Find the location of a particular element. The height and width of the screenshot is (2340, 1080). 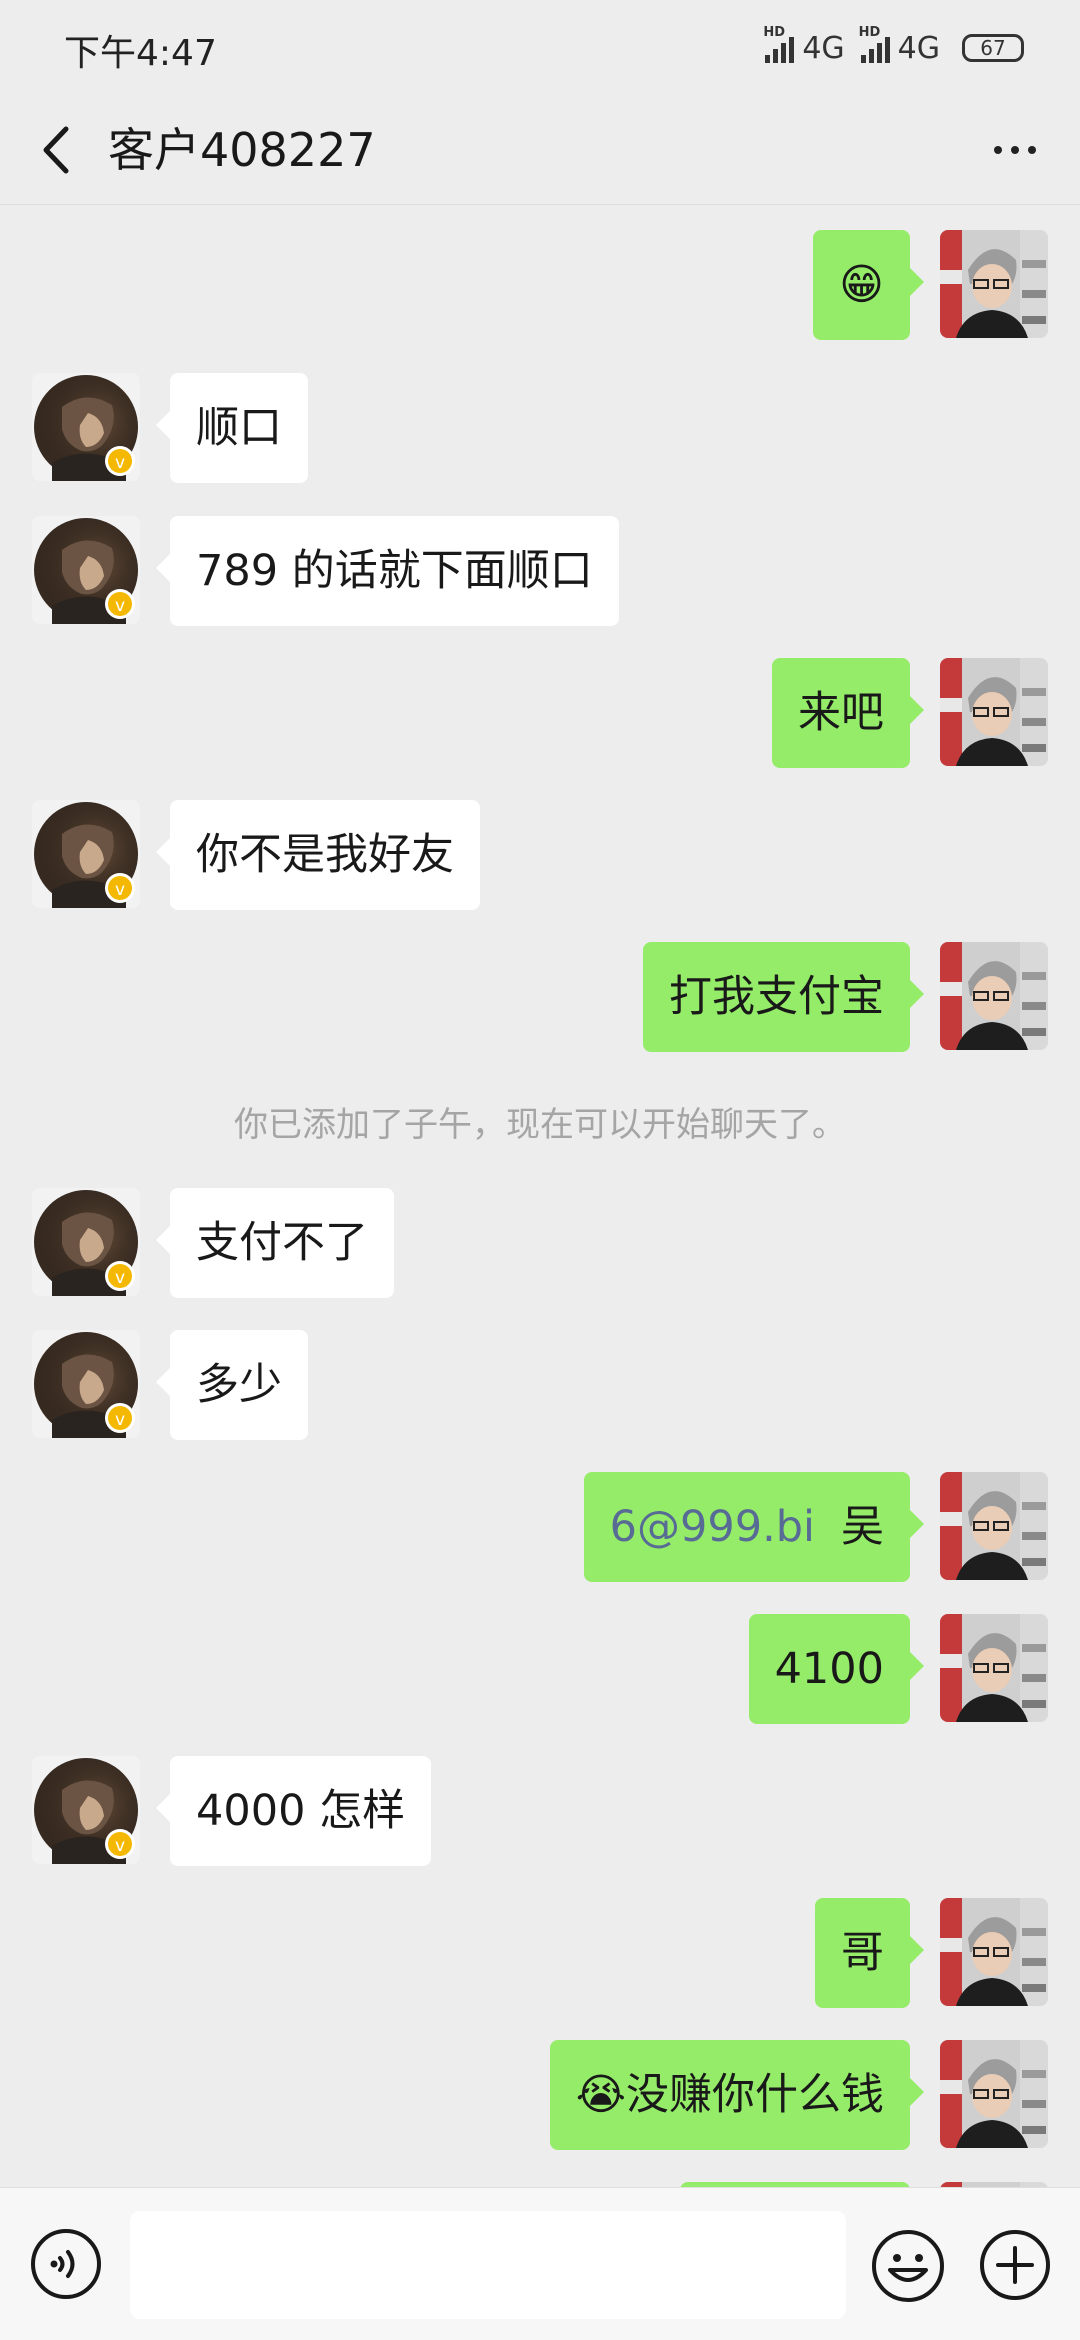

chevron-left-icon is located at coordinates (56, 150).